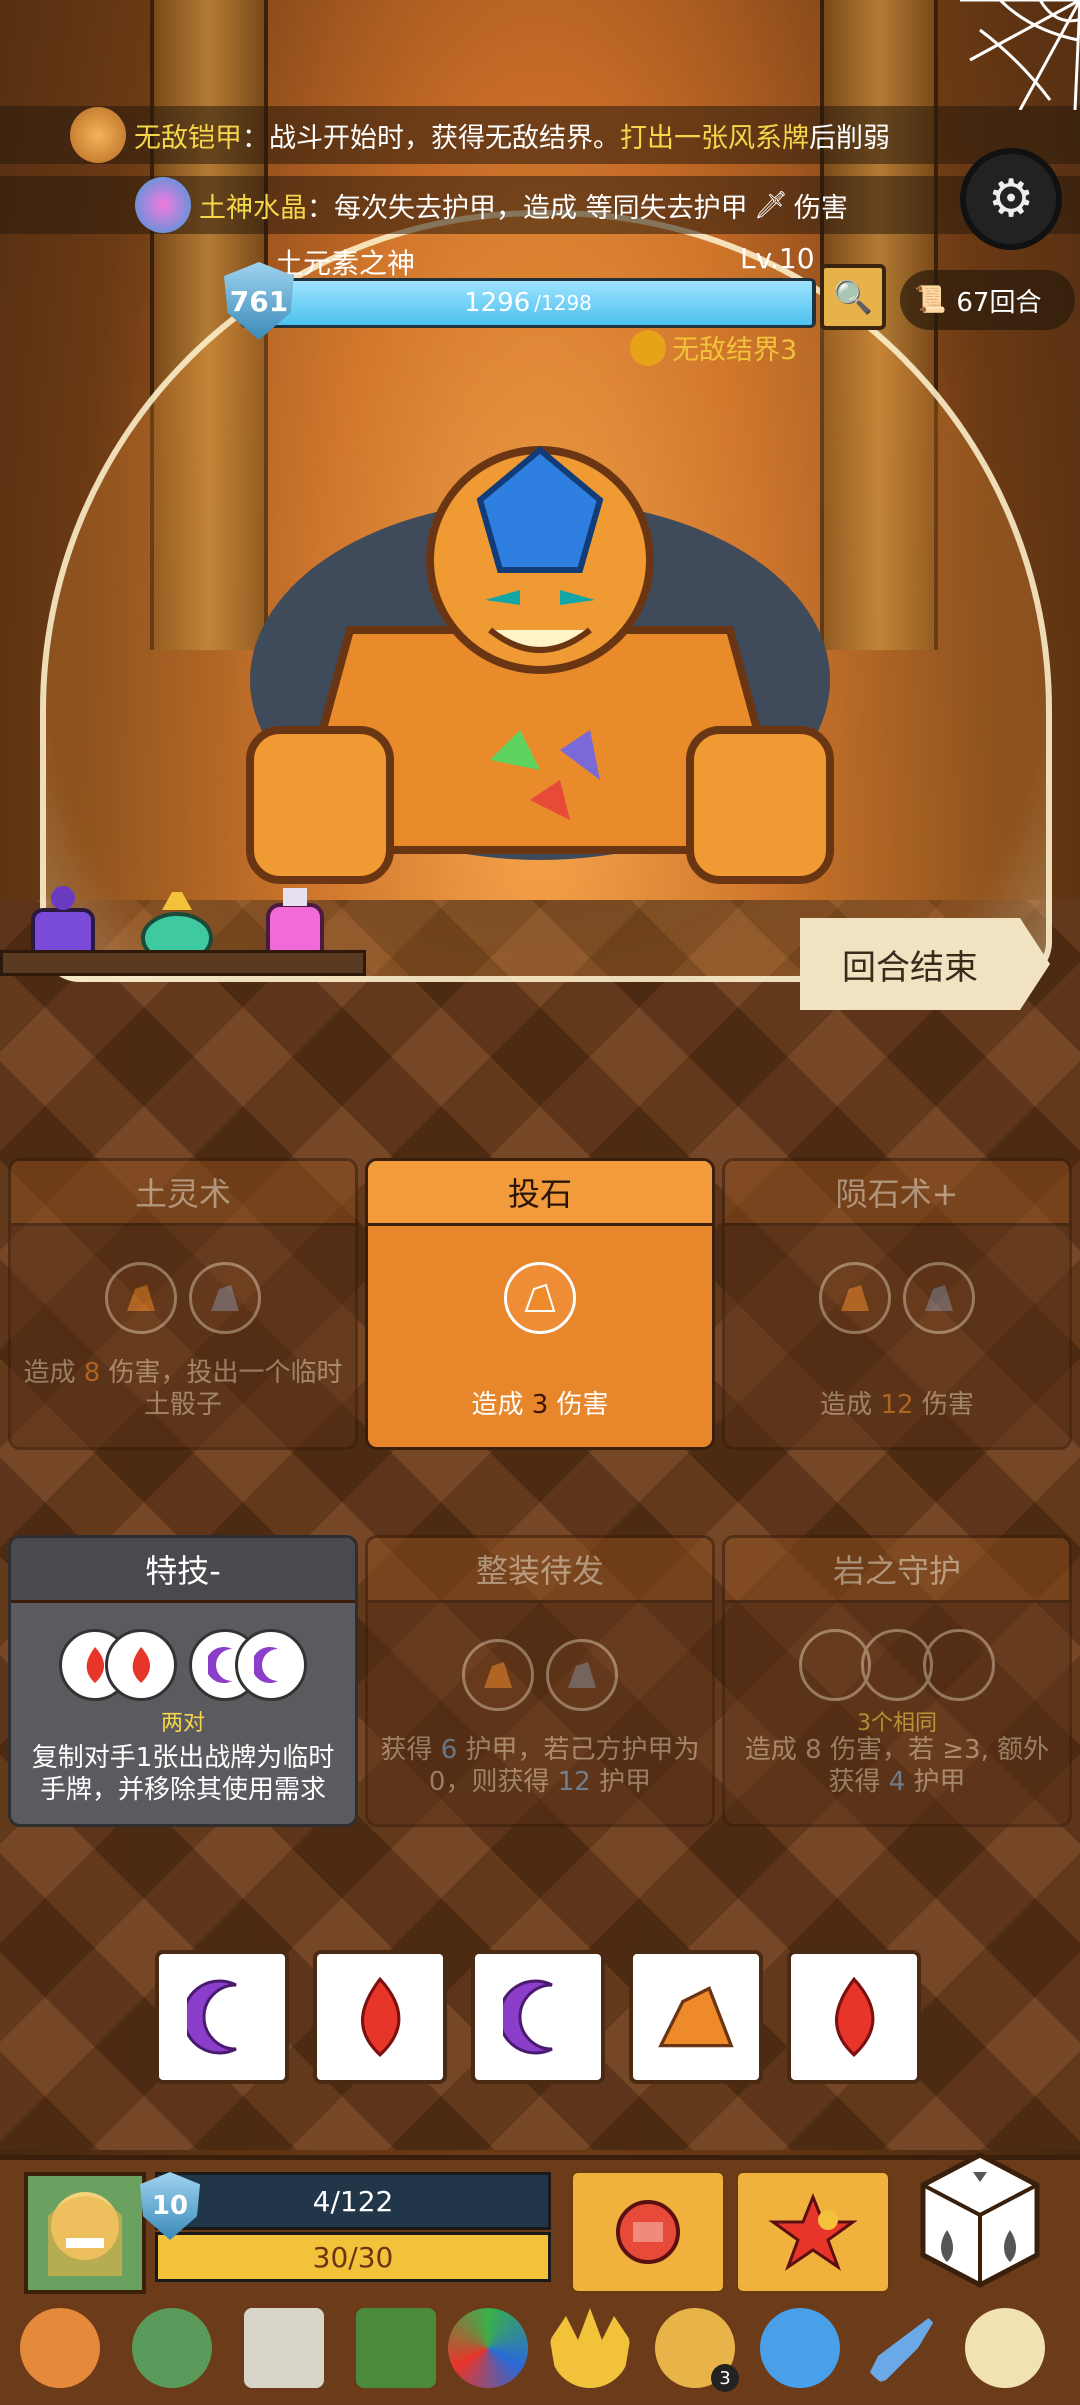 The height and width of the screenshot is (2405, 1080). Describe the element at coordinates (999, 302) in the screenshot. I see `turn-counter-text: 67回合` at that location.